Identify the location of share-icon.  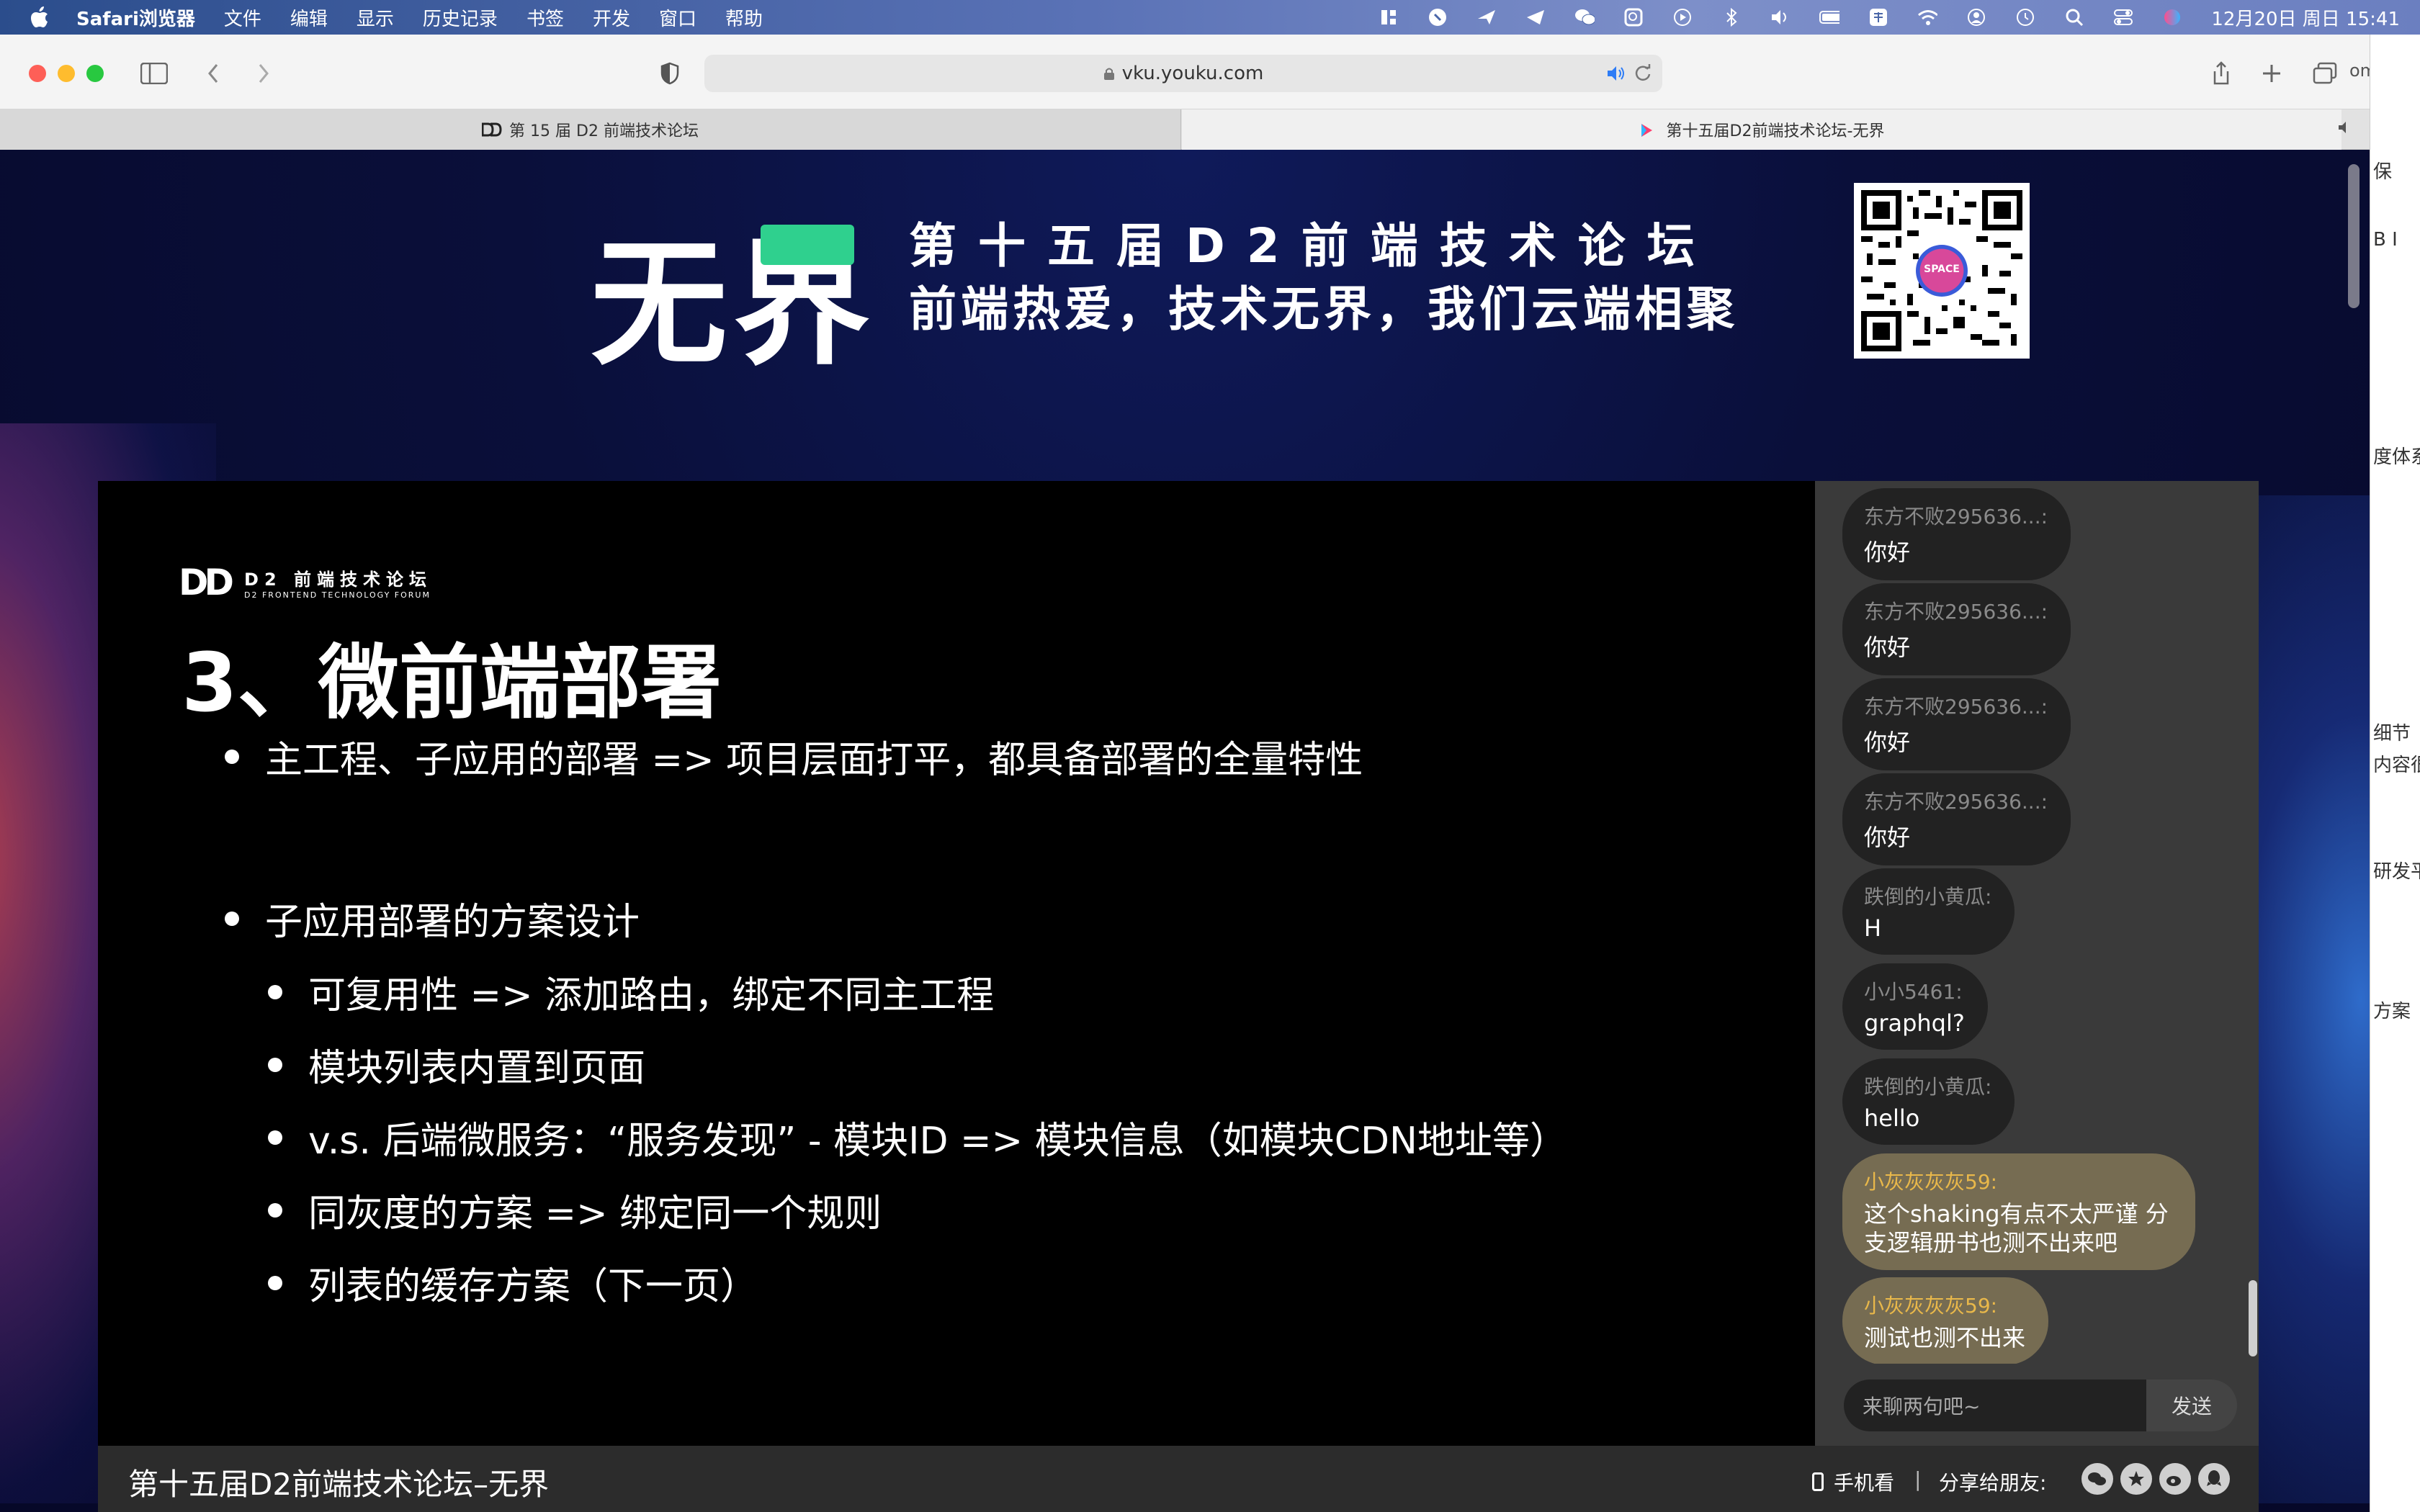
(2221, 73).